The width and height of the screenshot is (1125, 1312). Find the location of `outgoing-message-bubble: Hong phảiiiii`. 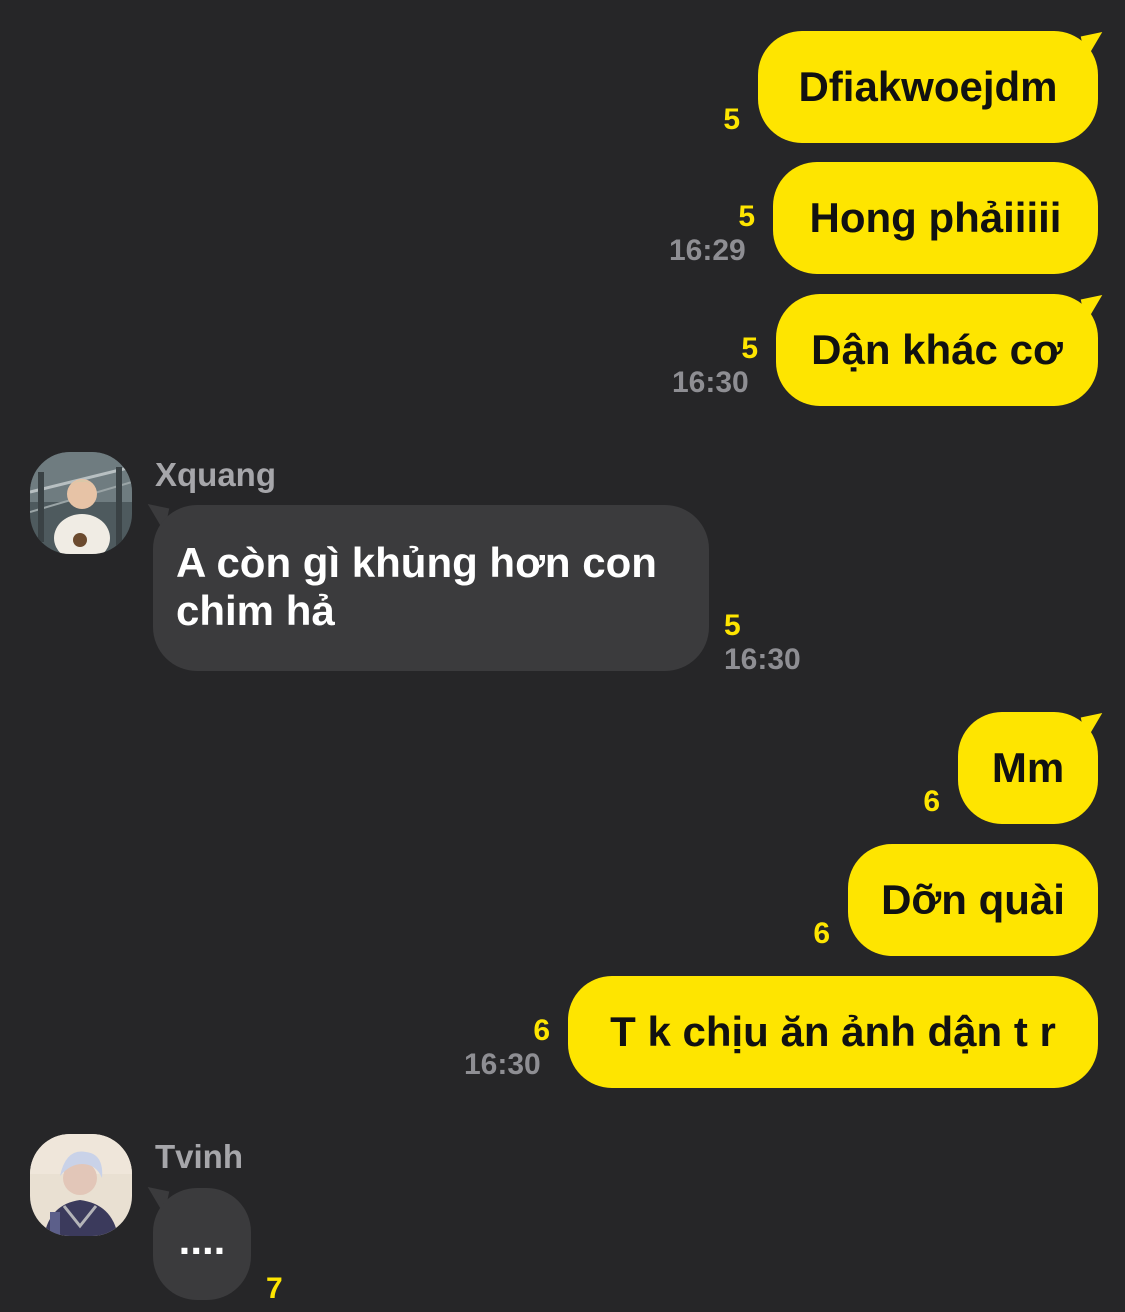

outgoing-message-bubble: Hong phảiiiii is located at coordinates (935, 218).